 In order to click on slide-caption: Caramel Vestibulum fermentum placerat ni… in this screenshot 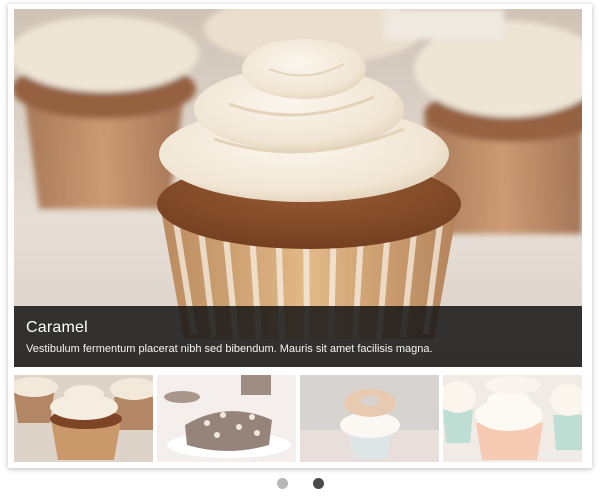, I will do `click(298, 336)`.